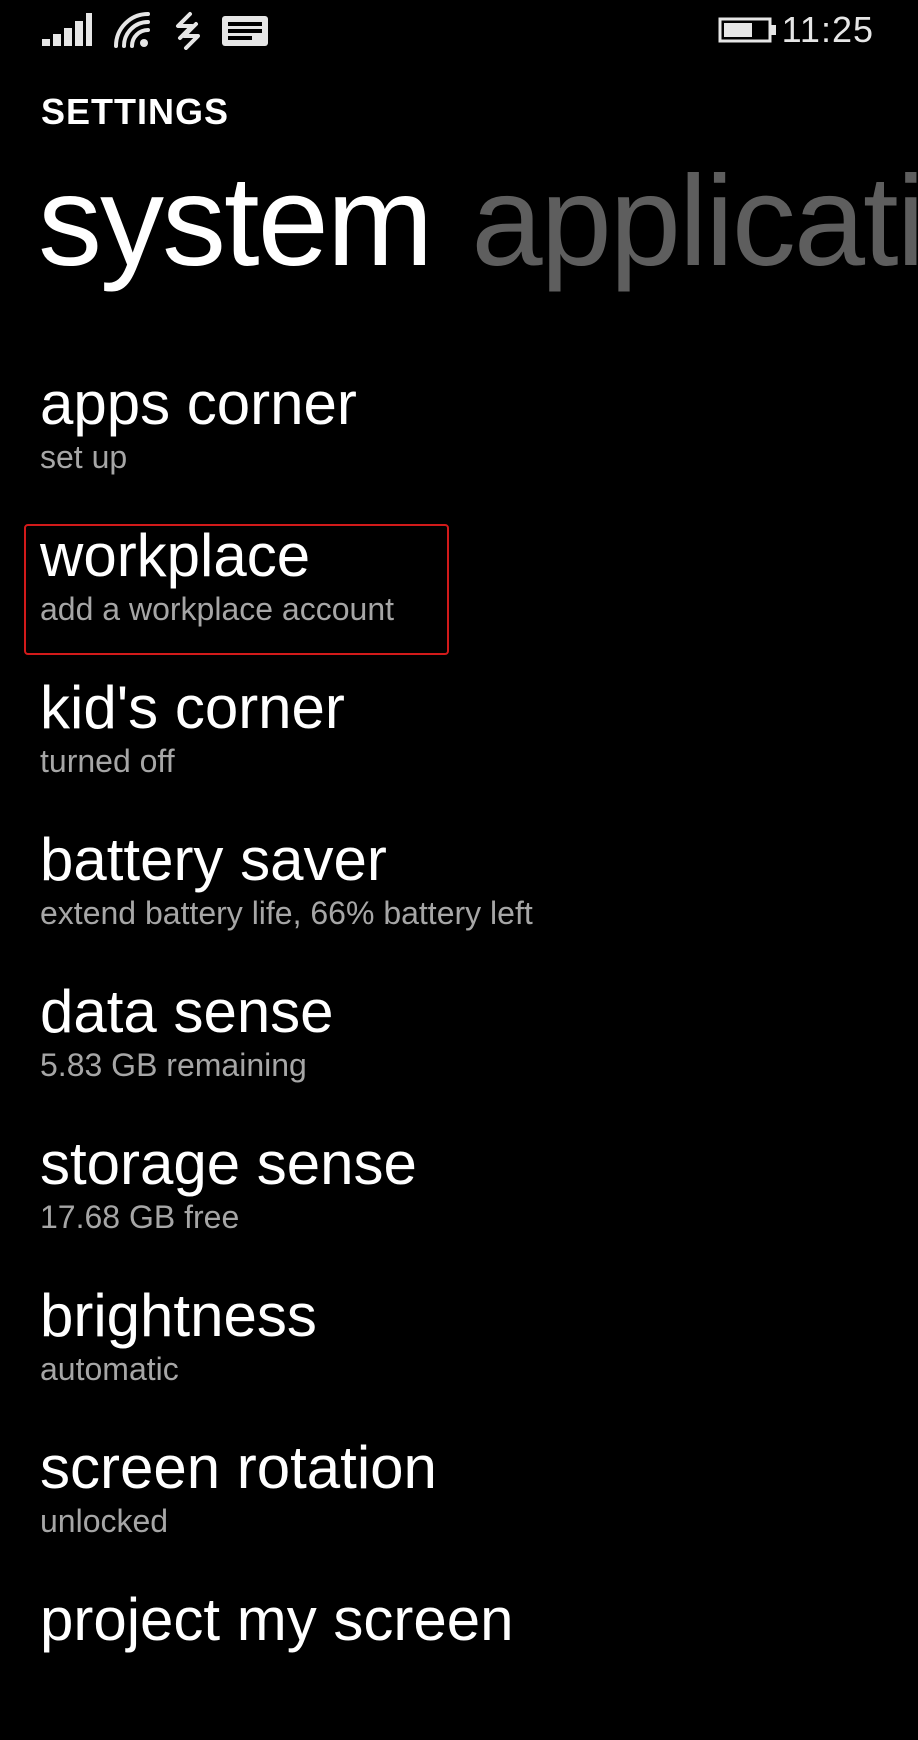 The image size is (918, 1740). Describe the element at coordinates (277, 1619) in the screenshot. I see `setting-title: project my screen` at that location.